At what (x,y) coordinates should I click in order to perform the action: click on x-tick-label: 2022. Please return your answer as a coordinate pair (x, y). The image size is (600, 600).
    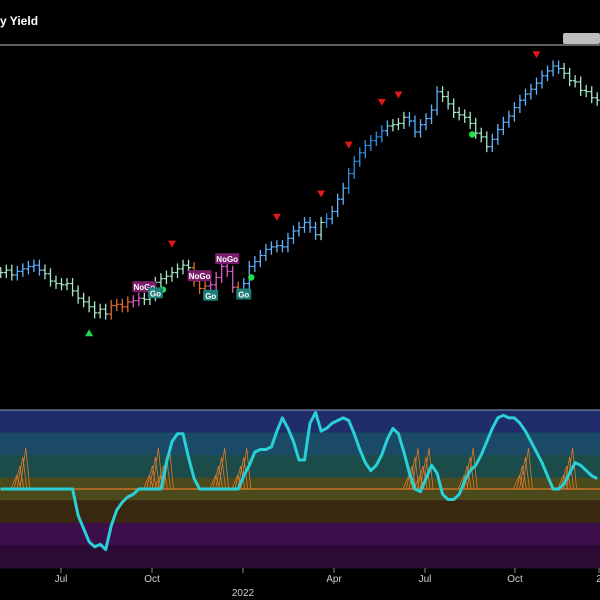
    Looking at the image, I should click on (243, 593).